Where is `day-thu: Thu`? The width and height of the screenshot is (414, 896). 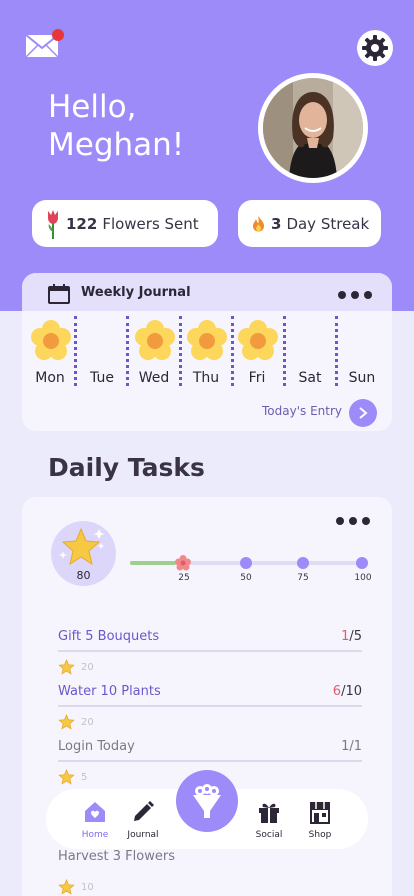 day-thu: Thu is located at coordinates (206, 378).